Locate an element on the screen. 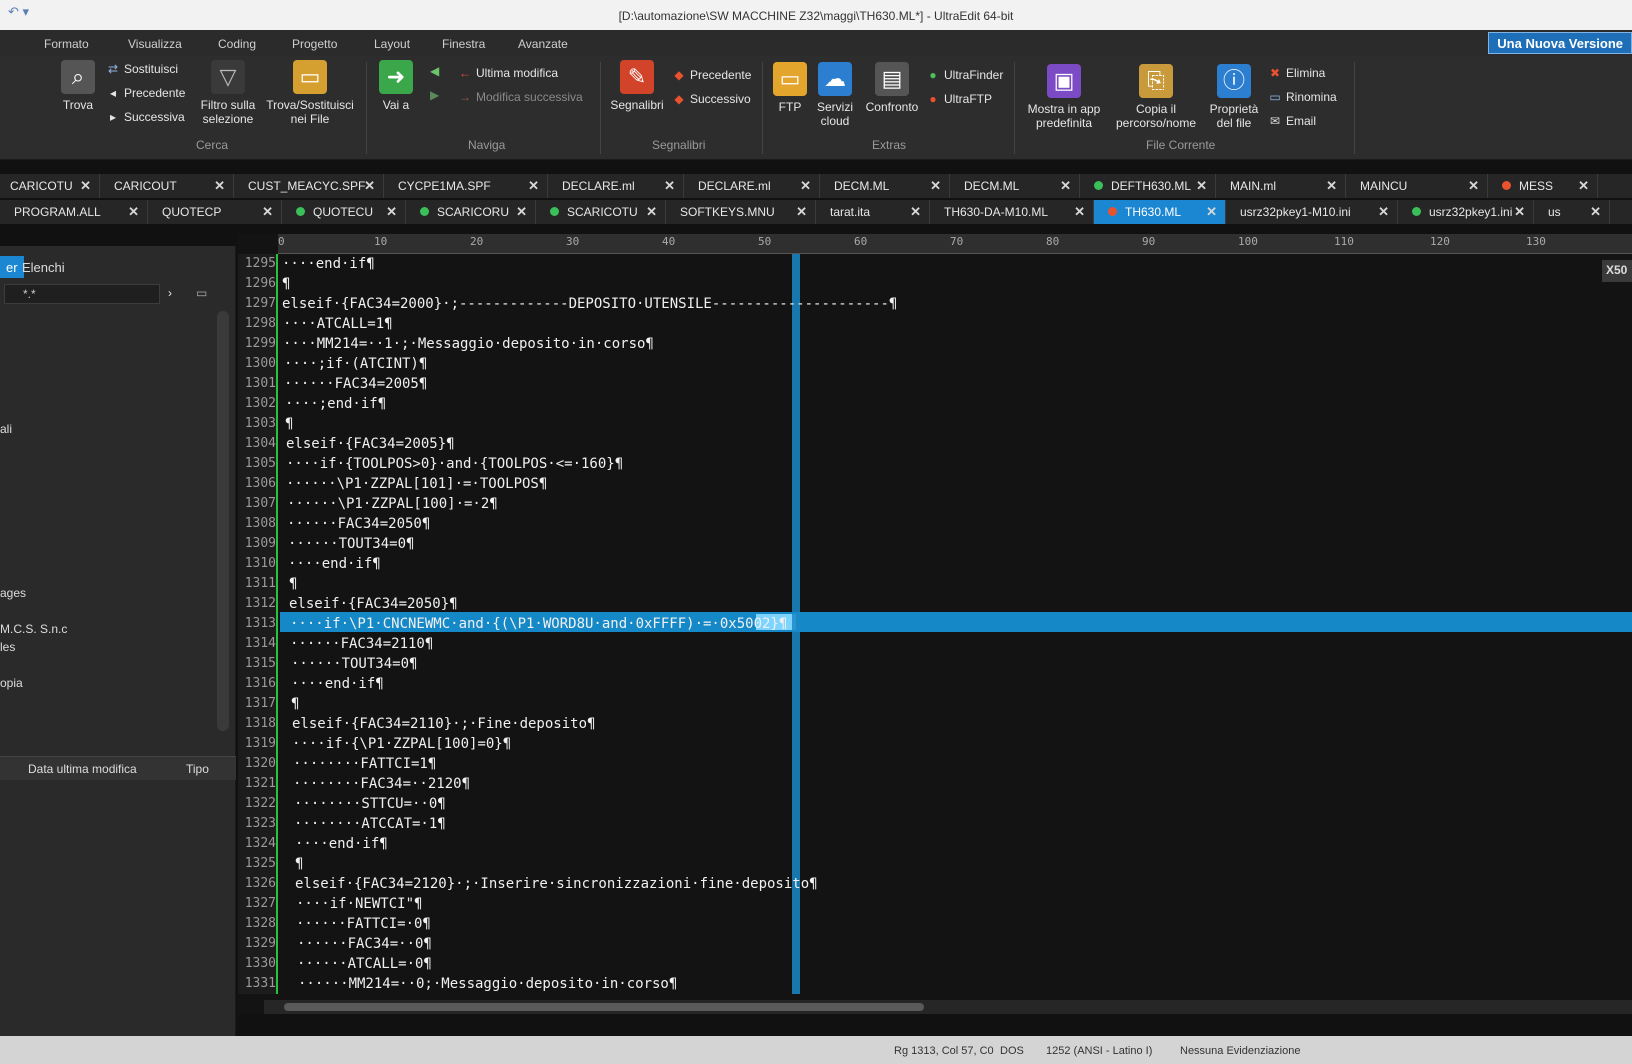 This screenshot has height=1064, width=1632. code-line: ······FATTCI=·0¶ is located at coordinates (363, 924).